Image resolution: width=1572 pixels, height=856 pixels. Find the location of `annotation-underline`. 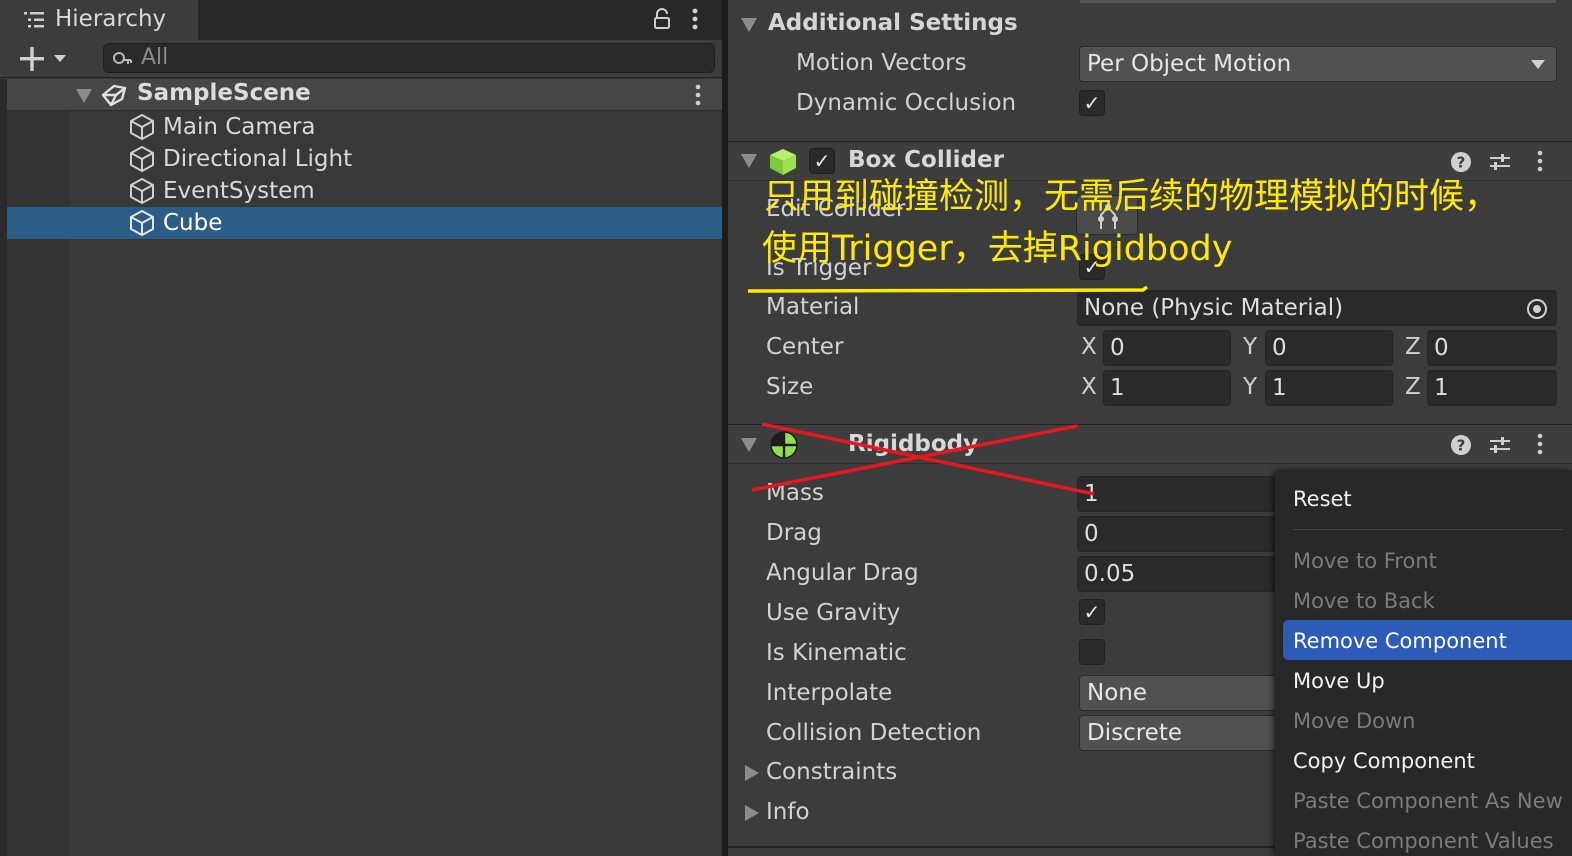

annotation-underline is located at coordinates (948, 289).